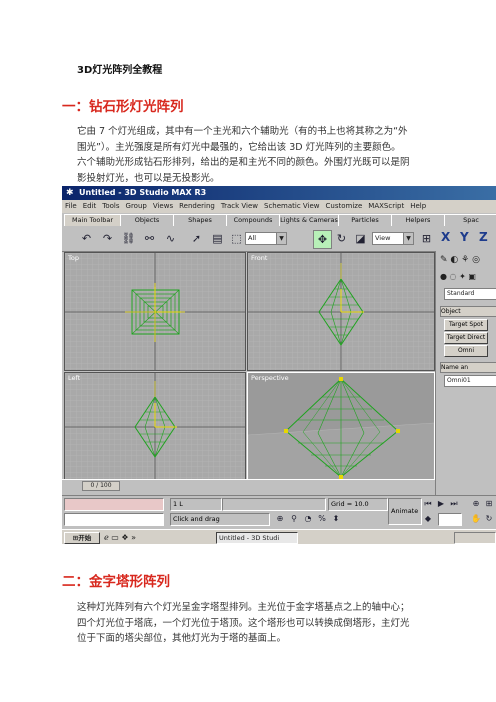 The height and width of the screenshot is (702, 496). I want to click on chevron-down-icon: ▼, so click(408, 238).